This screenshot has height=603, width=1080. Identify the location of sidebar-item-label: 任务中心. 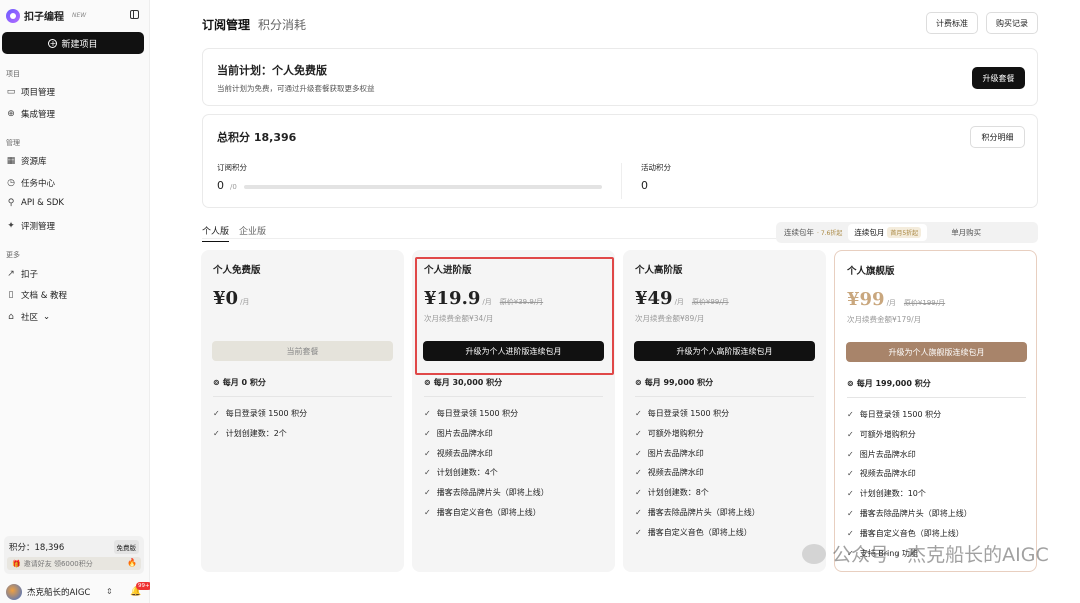
(38, 184).